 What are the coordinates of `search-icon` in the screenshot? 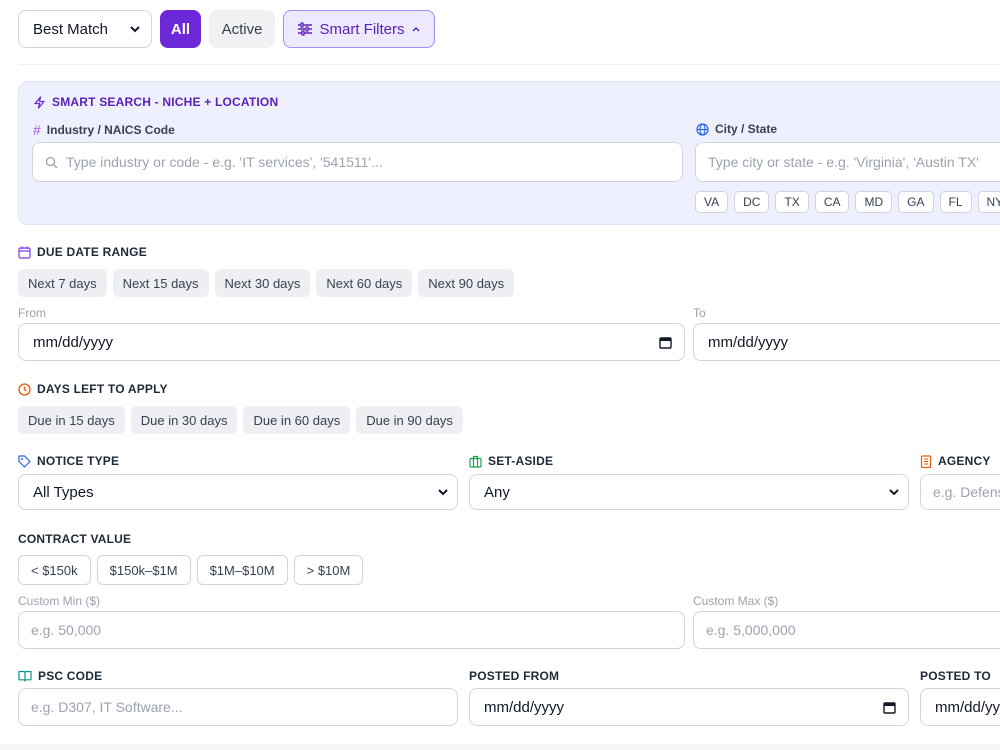 It's located at (51, 162).